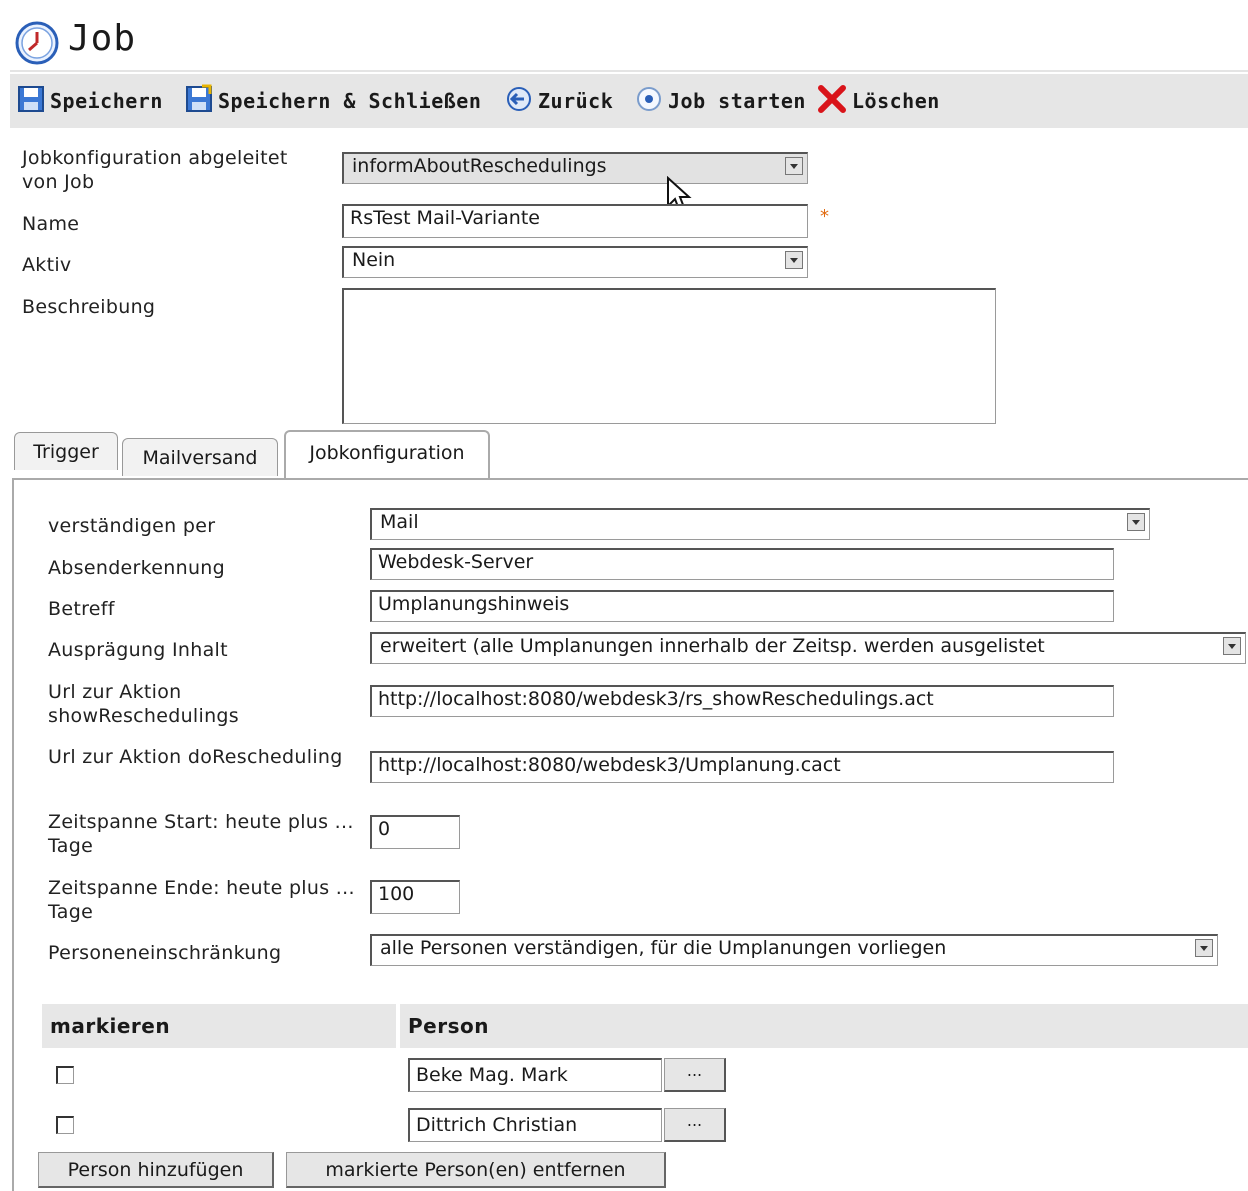  Describe the element at coordinates (201, 101) in the screenshot. I see `floppy-close-icon` at that location.